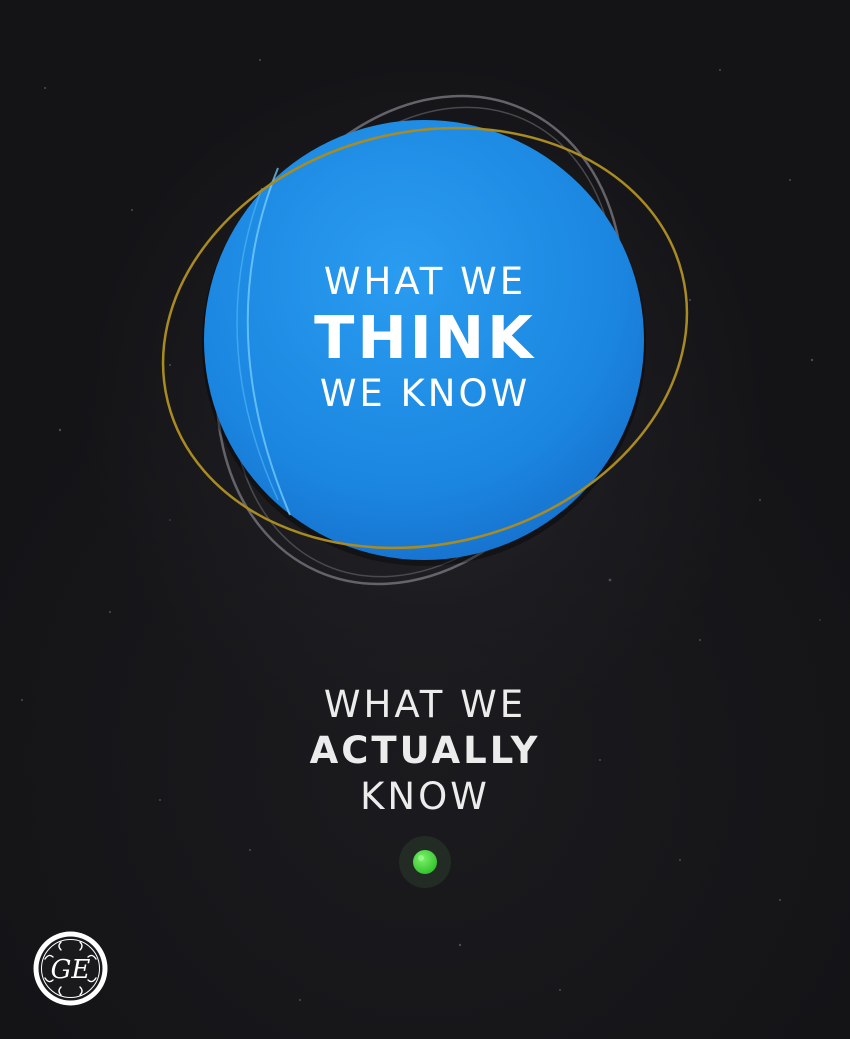 This screenshot has width=850, height=1039. I want to click on planet-label-line3: WE KNOW, so click(425, 393).